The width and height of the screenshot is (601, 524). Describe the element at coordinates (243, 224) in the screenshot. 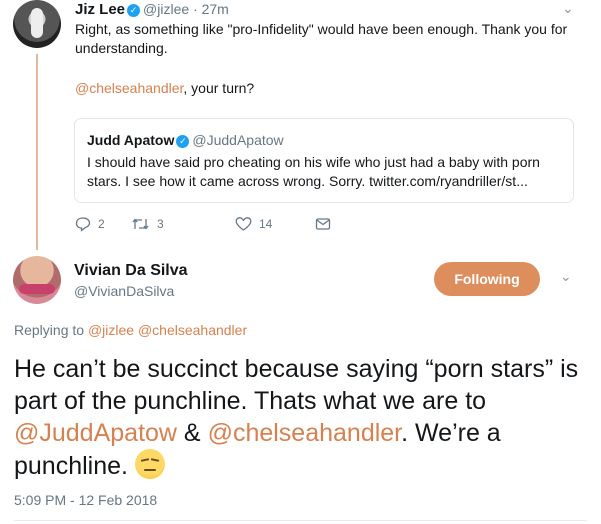

I see `like-icon` at that location.